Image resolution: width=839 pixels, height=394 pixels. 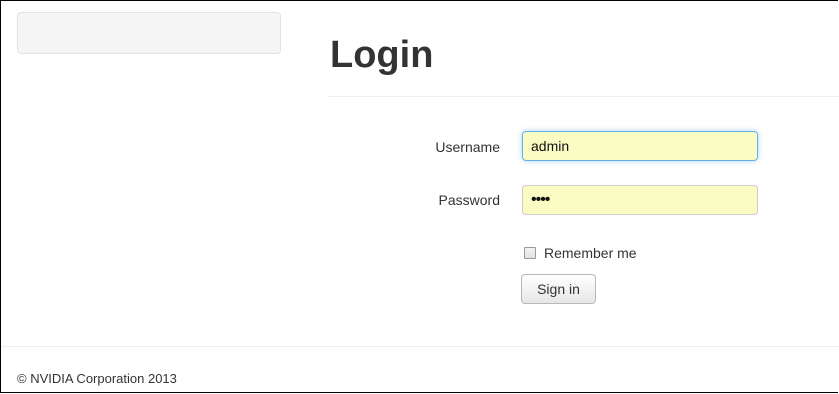 I want to click on username-field, so click(x=640, y=146).